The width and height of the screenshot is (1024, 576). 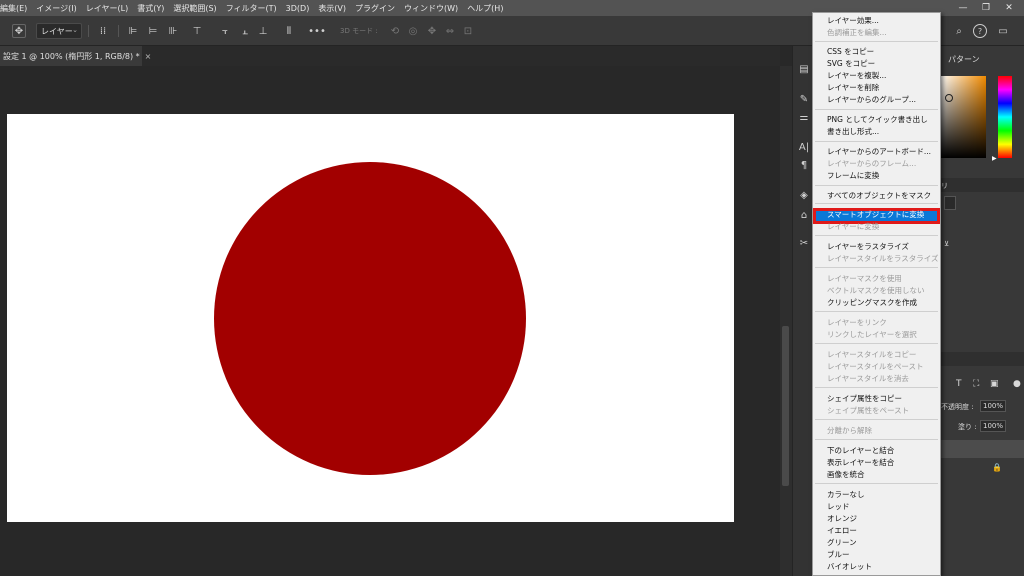 What do you see at coordinates (804, 99) in the screenshot?
I see `brush-icon: ✎` at bounding box center [804, 99].